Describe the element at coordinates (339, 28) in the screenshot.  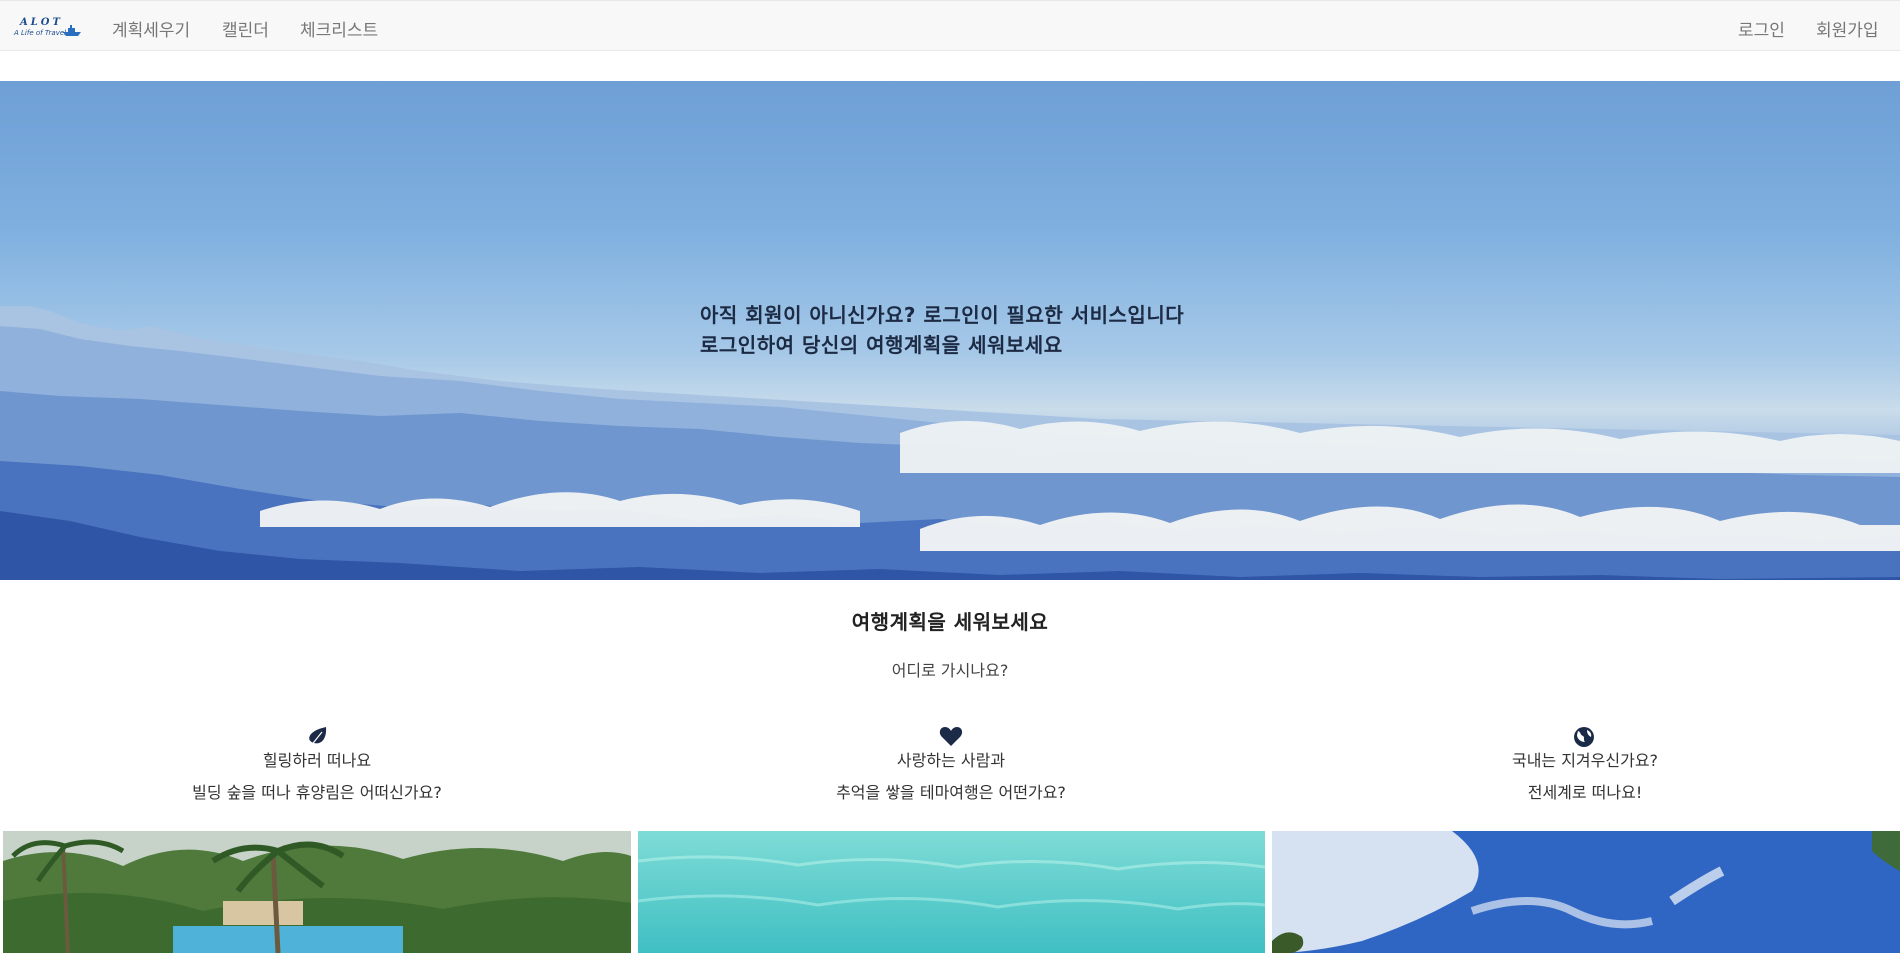
I see `nav-checklist: 체크리스트` at that location.